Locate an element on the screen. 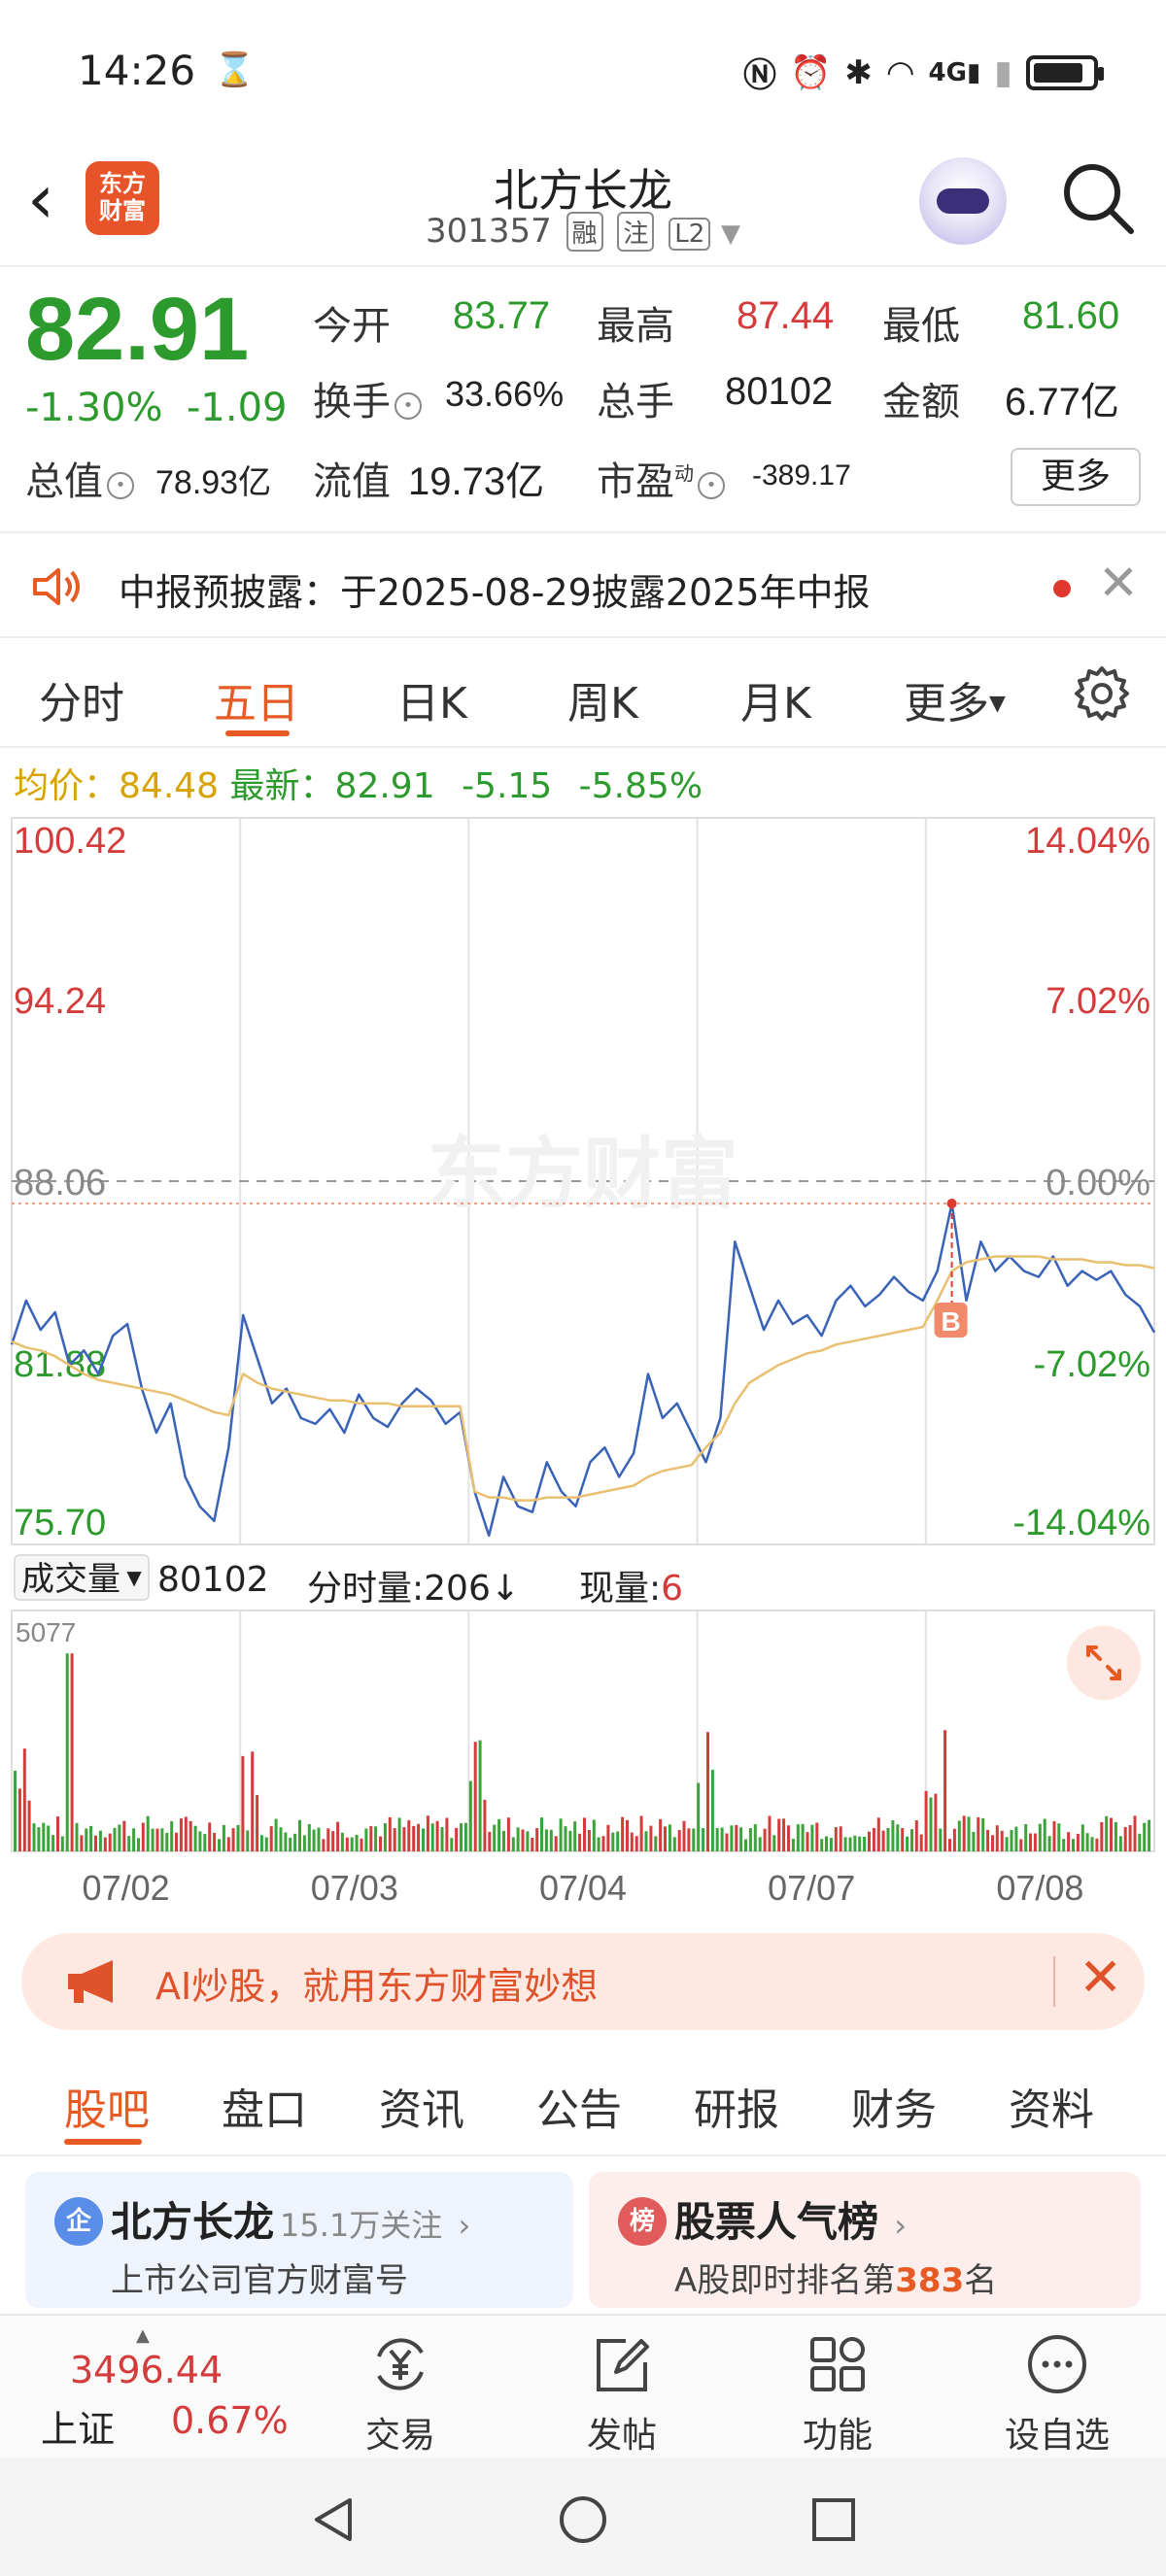 The image size is (1166, 2576). volume-max-label: 5077 is located at coordinates (46, 1632).